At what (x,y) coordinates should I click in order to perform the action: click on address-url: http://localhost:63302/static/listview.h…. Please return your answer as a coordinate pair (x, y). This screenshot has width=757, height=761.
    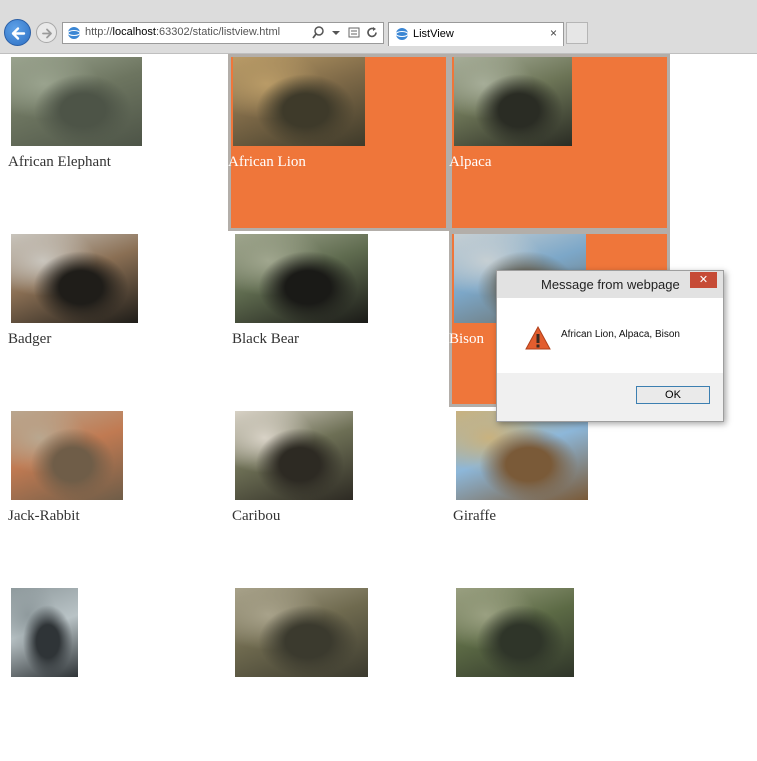
    Looking at the image, I should click on (183, 32).